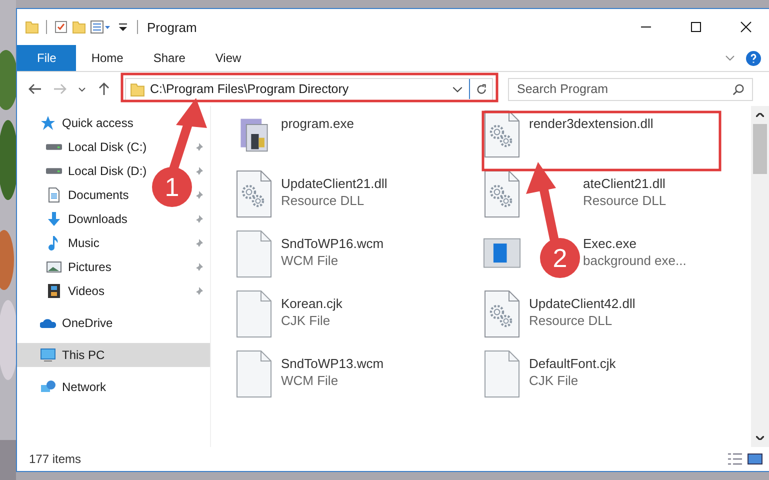 This screenshot has width=769, height=480. I want to click on scroll-down-icon, so click(760, 438).